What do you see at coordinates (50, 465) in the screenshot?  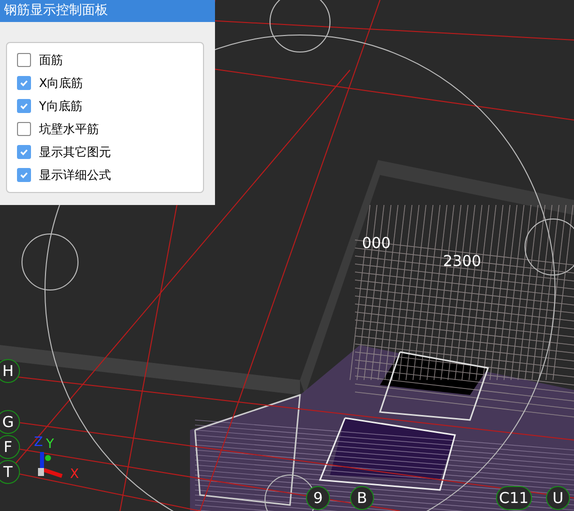 I see `axis-gizmo-icon` at bounding box center [50, 465].